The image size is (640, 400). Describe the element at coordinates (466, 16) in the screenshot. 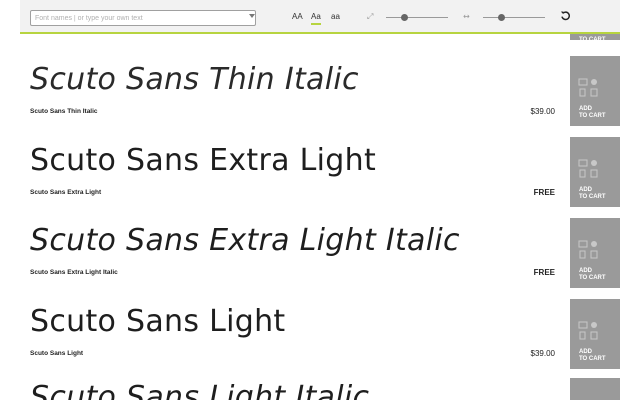

I see `horizontal-arrows-icon: ↔` at that location.